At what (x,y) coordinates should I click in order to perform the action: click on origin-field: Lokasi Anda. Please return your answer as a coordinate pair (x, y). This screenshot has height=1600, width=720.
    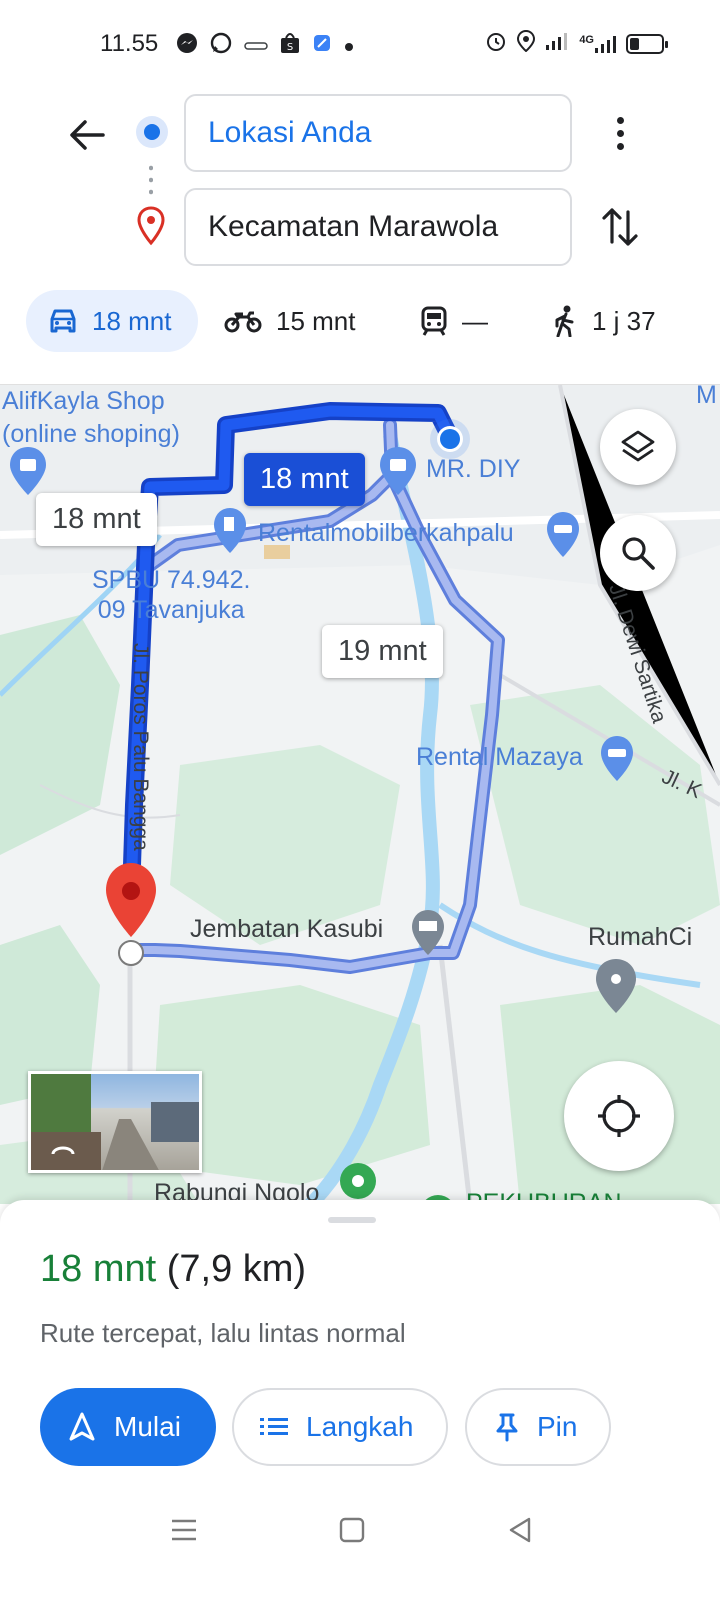
    Looking at the image, I should click on (378, 133).